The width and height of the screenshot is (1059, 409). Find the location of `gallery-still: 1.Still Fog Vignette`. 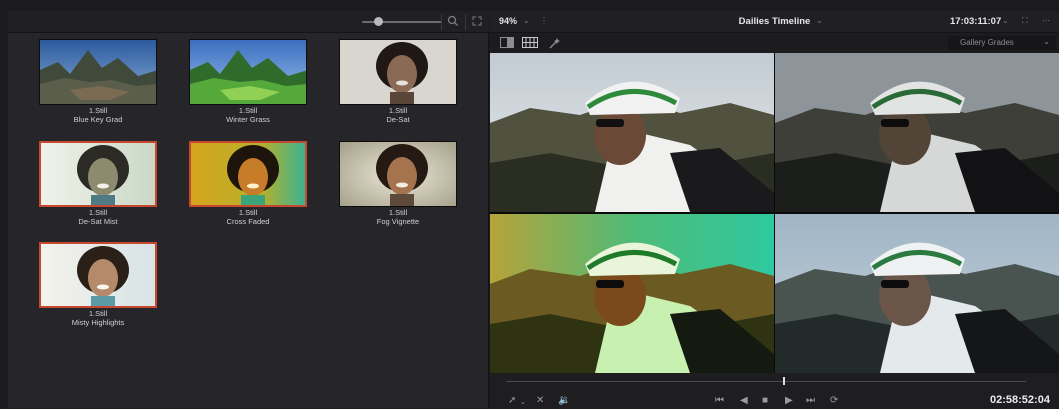

gallery-still: 1.Still Fog Vignette is located at coordinates (398, 183).